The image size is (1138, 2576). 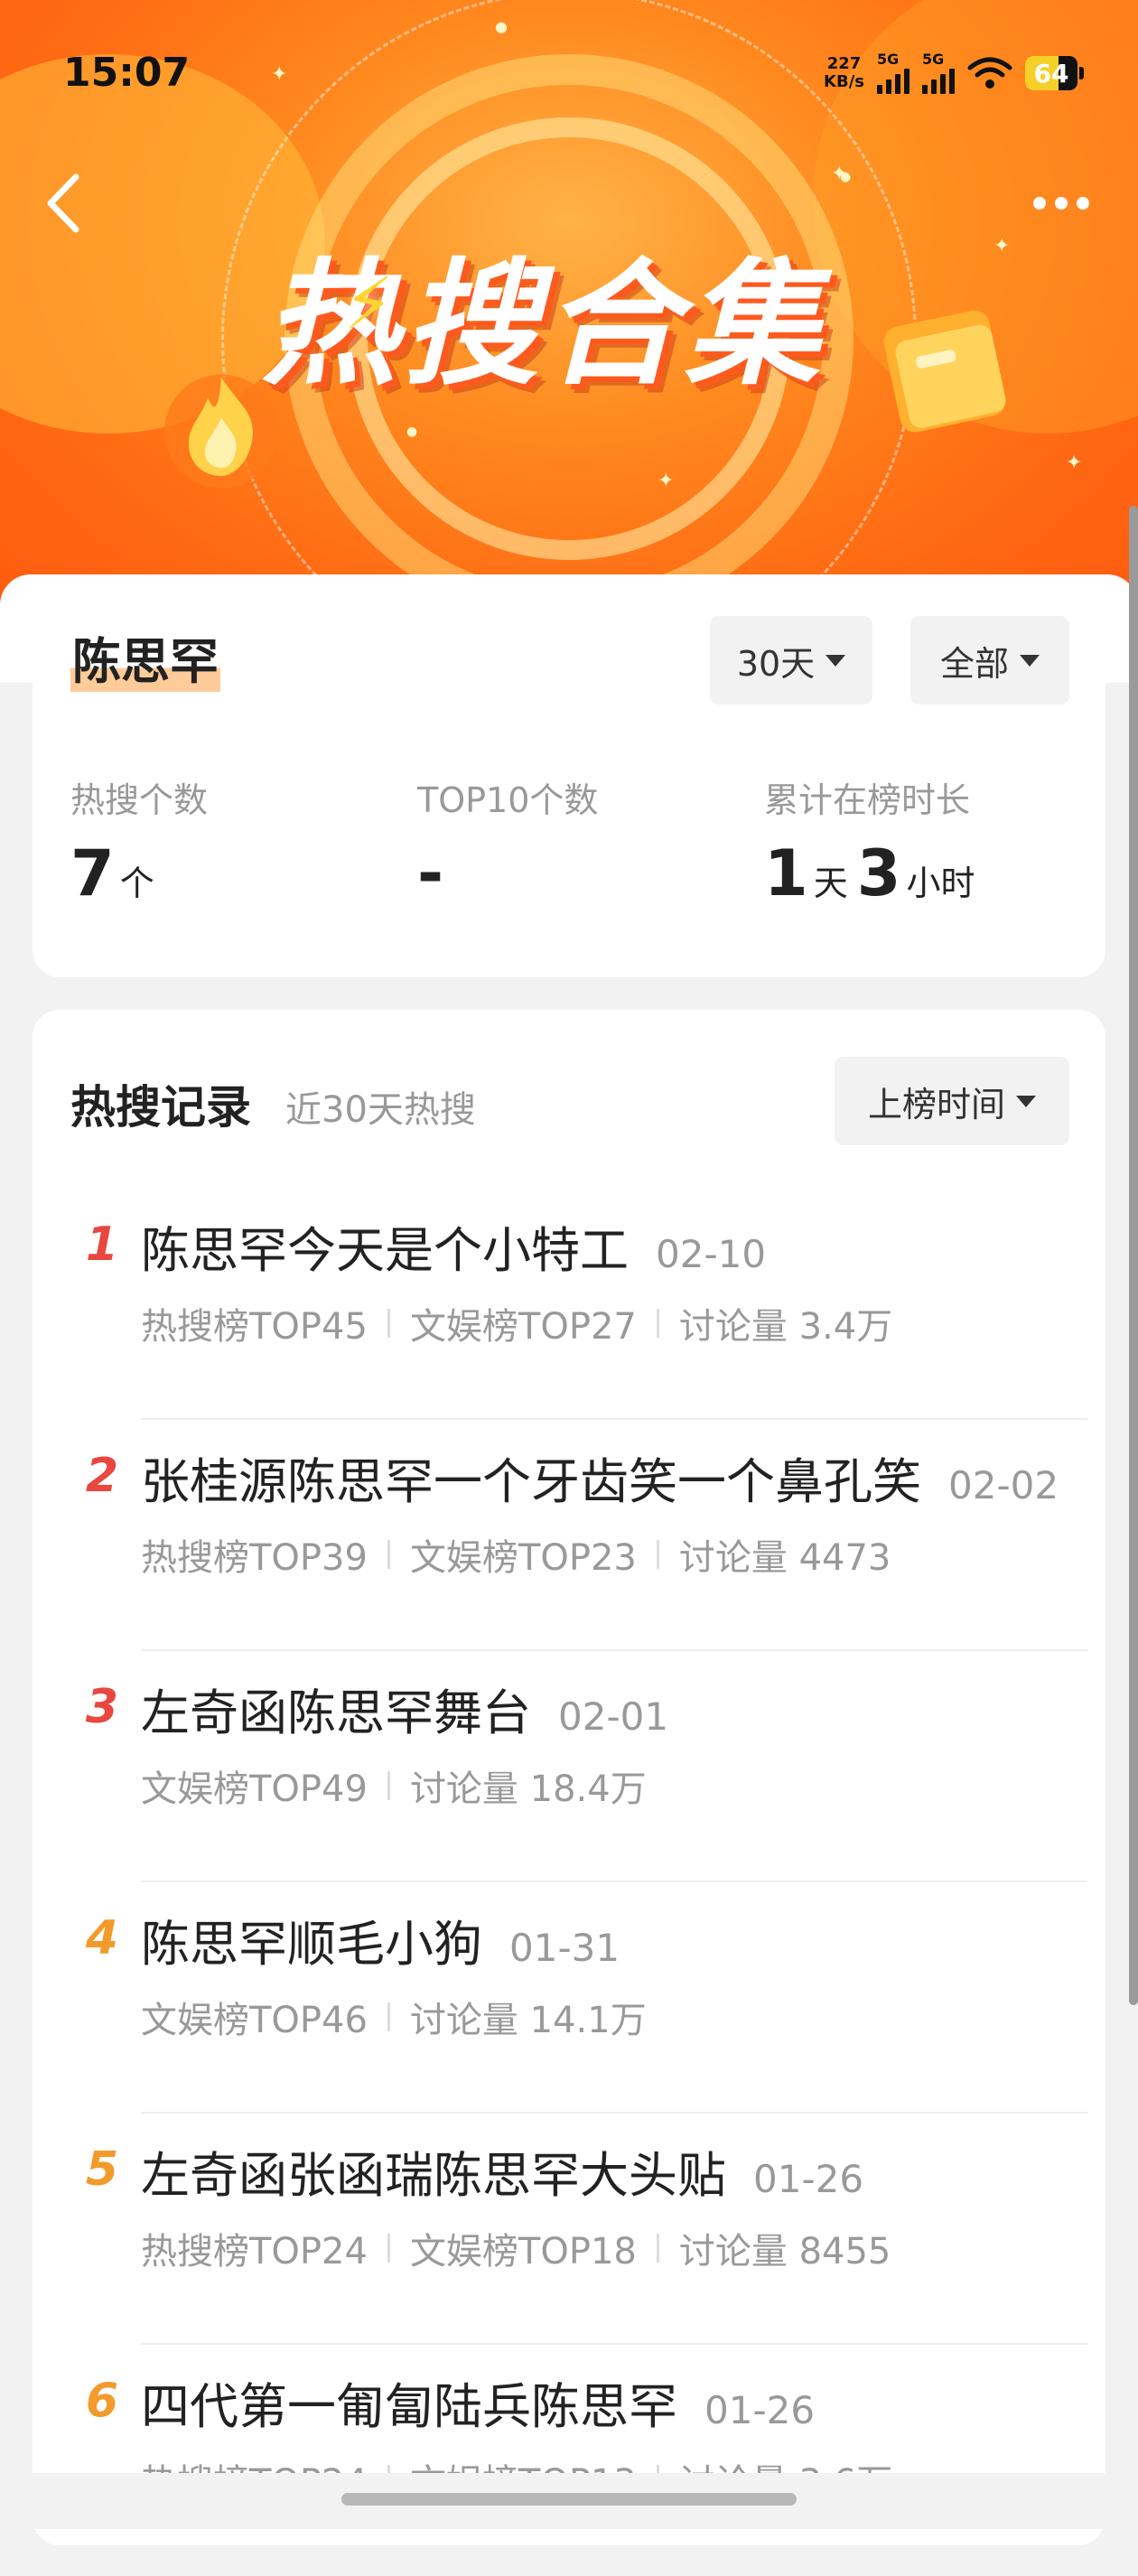 What do you see at coordinates (102, 1707) in the screenshot?
I see `rank-number: 3` at bounding box center [102, 1707].